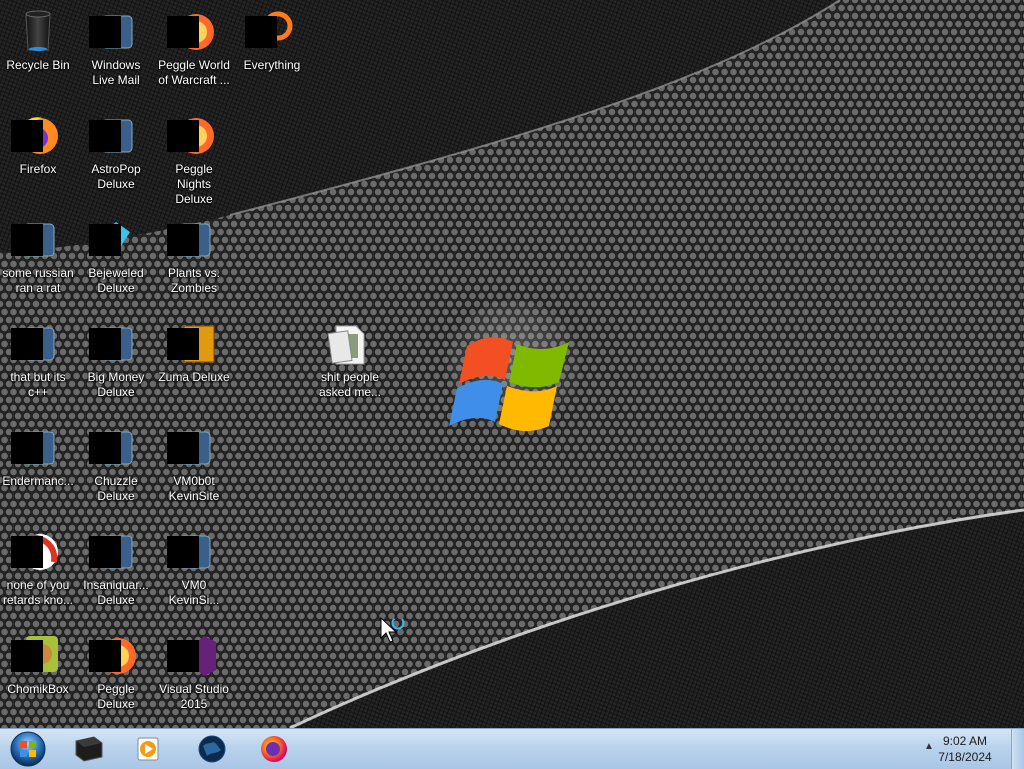  What do you see at coordinates (194, 488) in the screenshot?
I see `desktop-icon-label: VM0b0t KevinSite` at bounding box center [194, 488].